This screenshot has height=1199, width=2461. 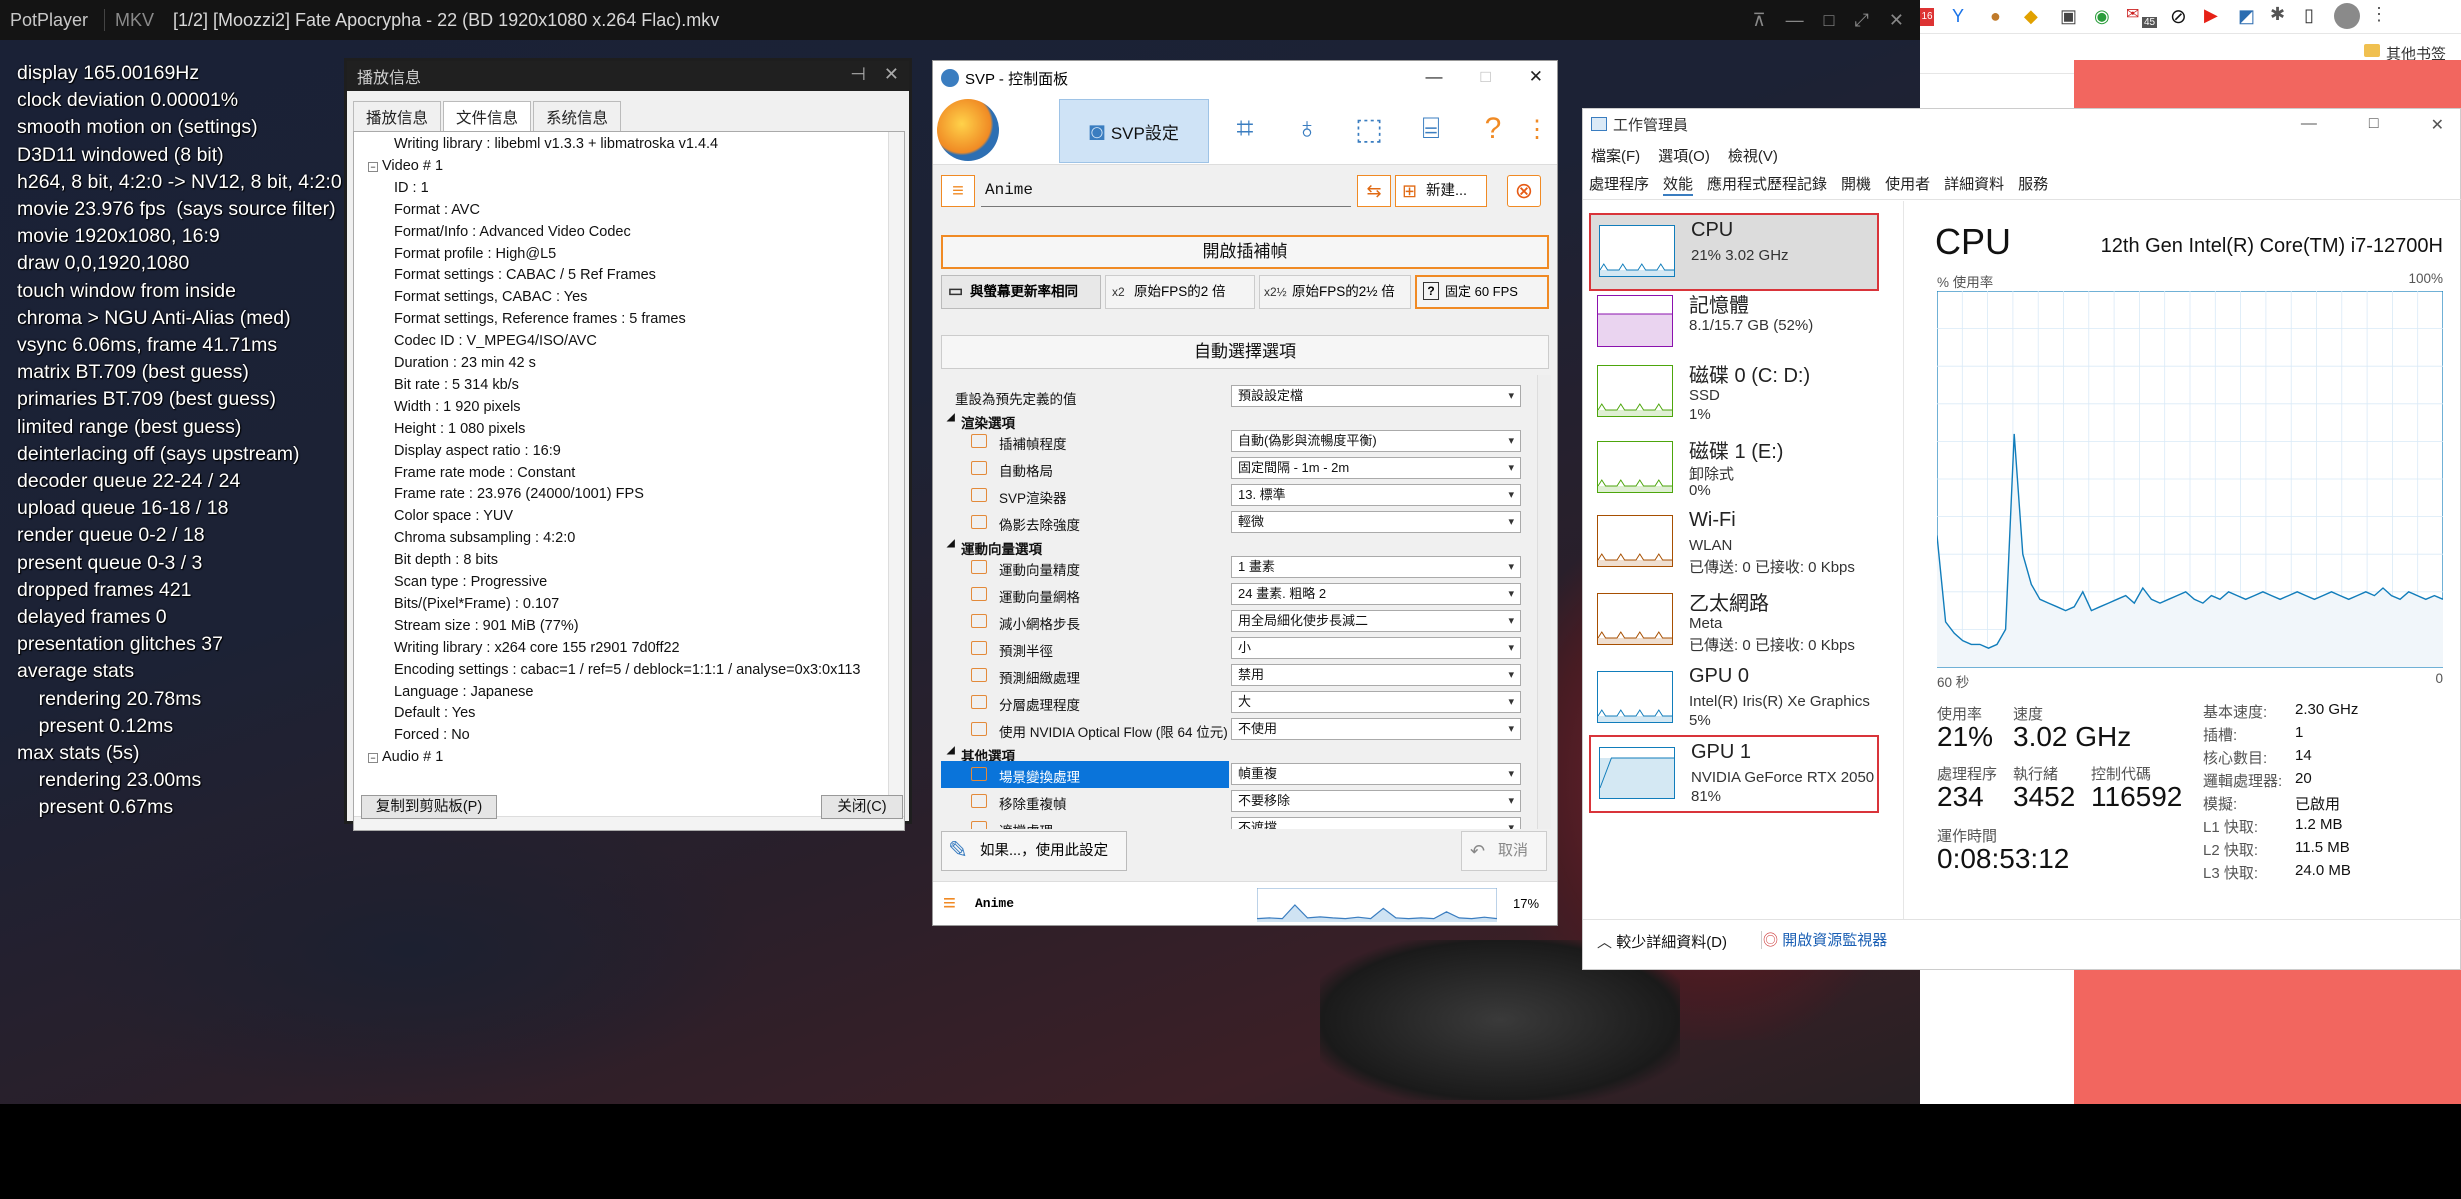 What do you see at coordinates (1021, 292) in the screenshot?
I see `rate-screen-option: ▭ 與螢幕更新率相同` at bounding box center [1021, 292].